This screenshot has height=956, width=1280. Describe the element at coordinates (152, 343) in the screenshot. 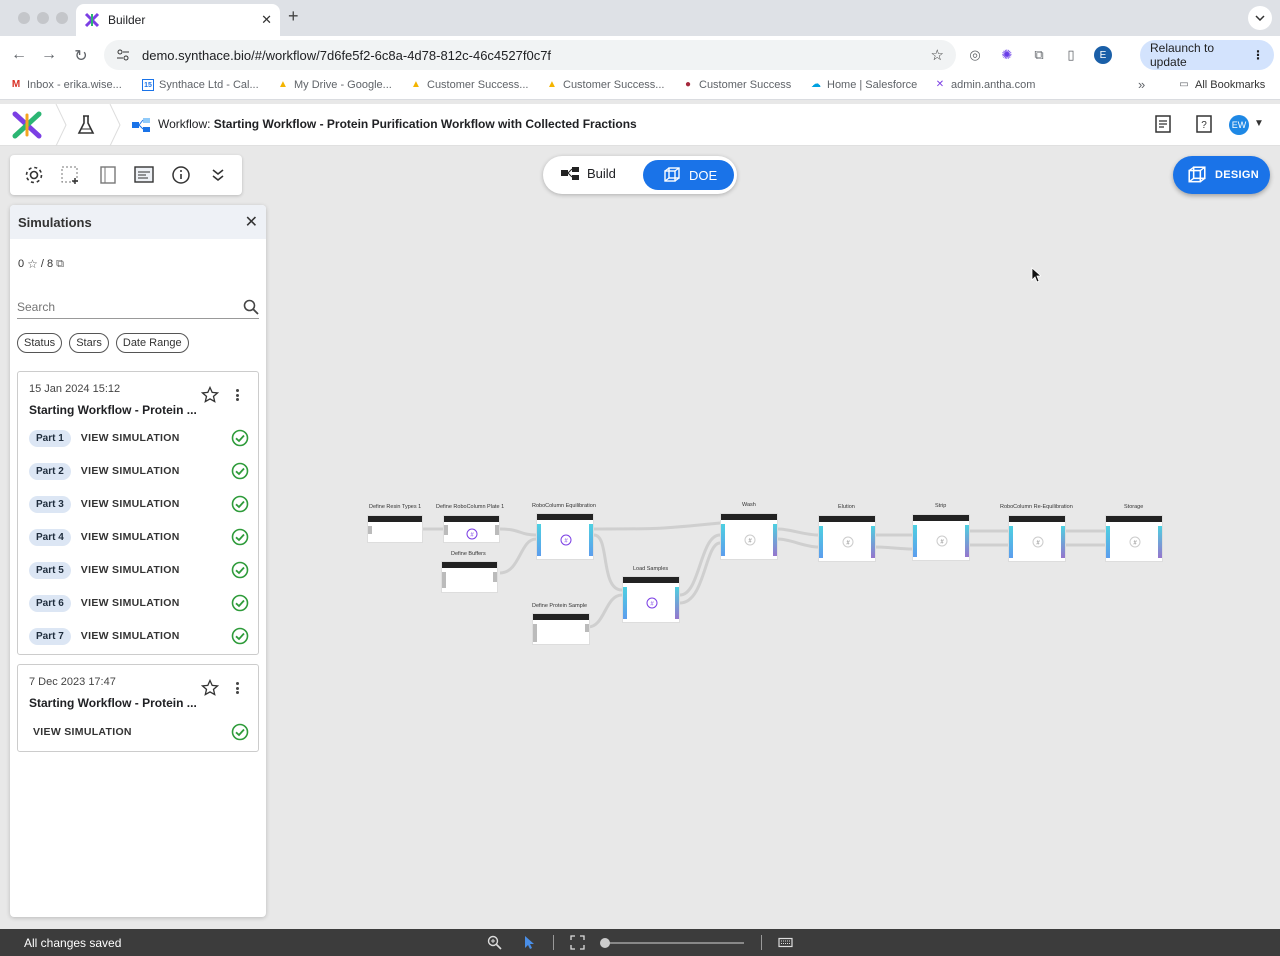

I see `date-range-filter-chip: Date Range` at that location.